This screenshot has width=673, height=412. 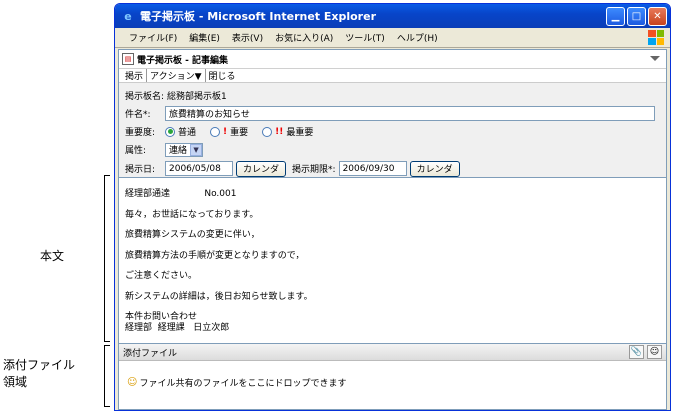 I want to click on importance-highest-label: 最重要, so click(x=300, y=133).